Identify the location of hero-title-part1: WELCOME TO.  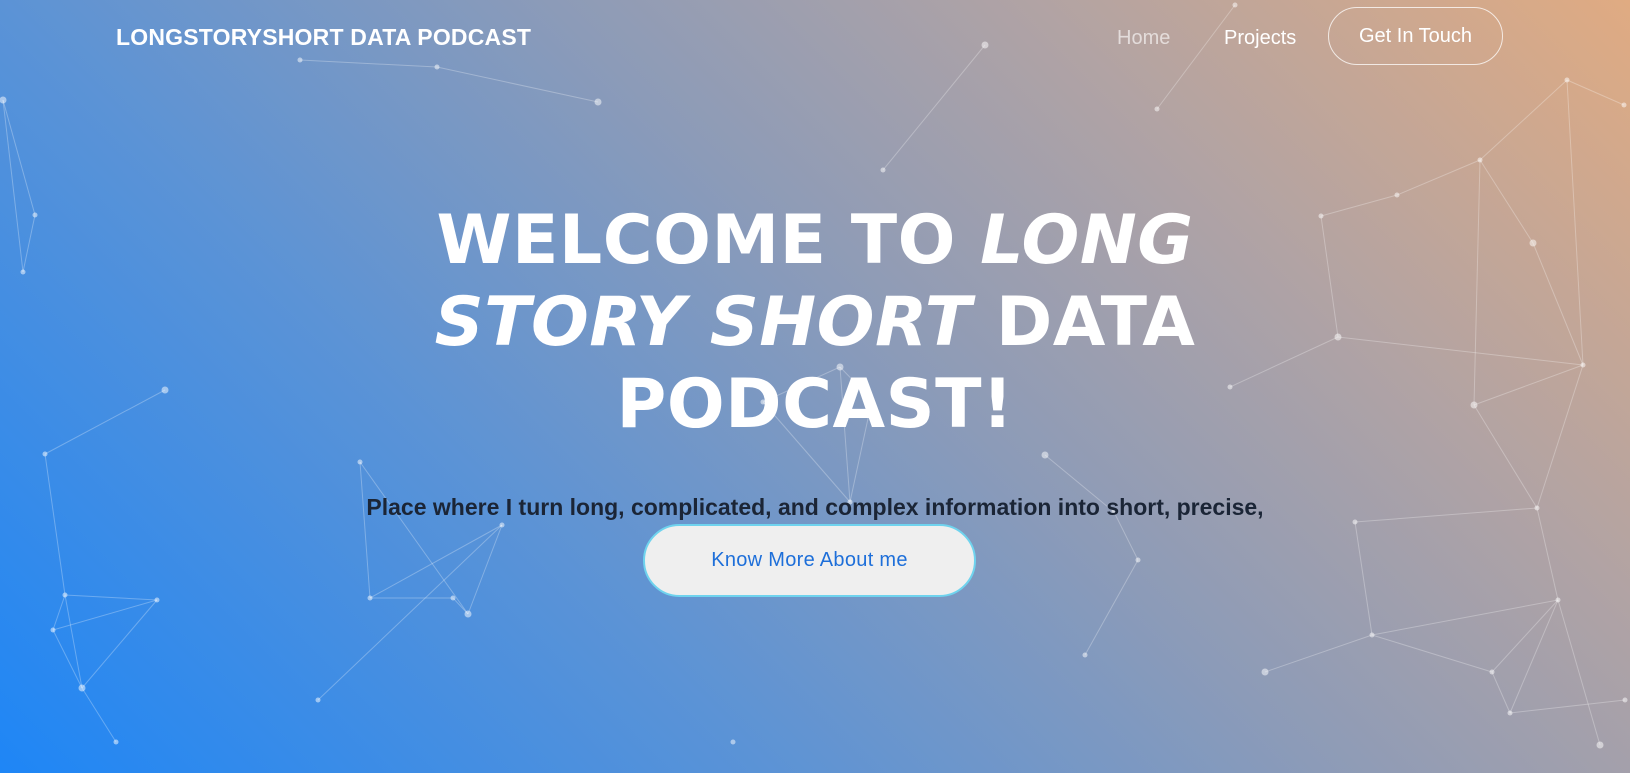
(708, 240).